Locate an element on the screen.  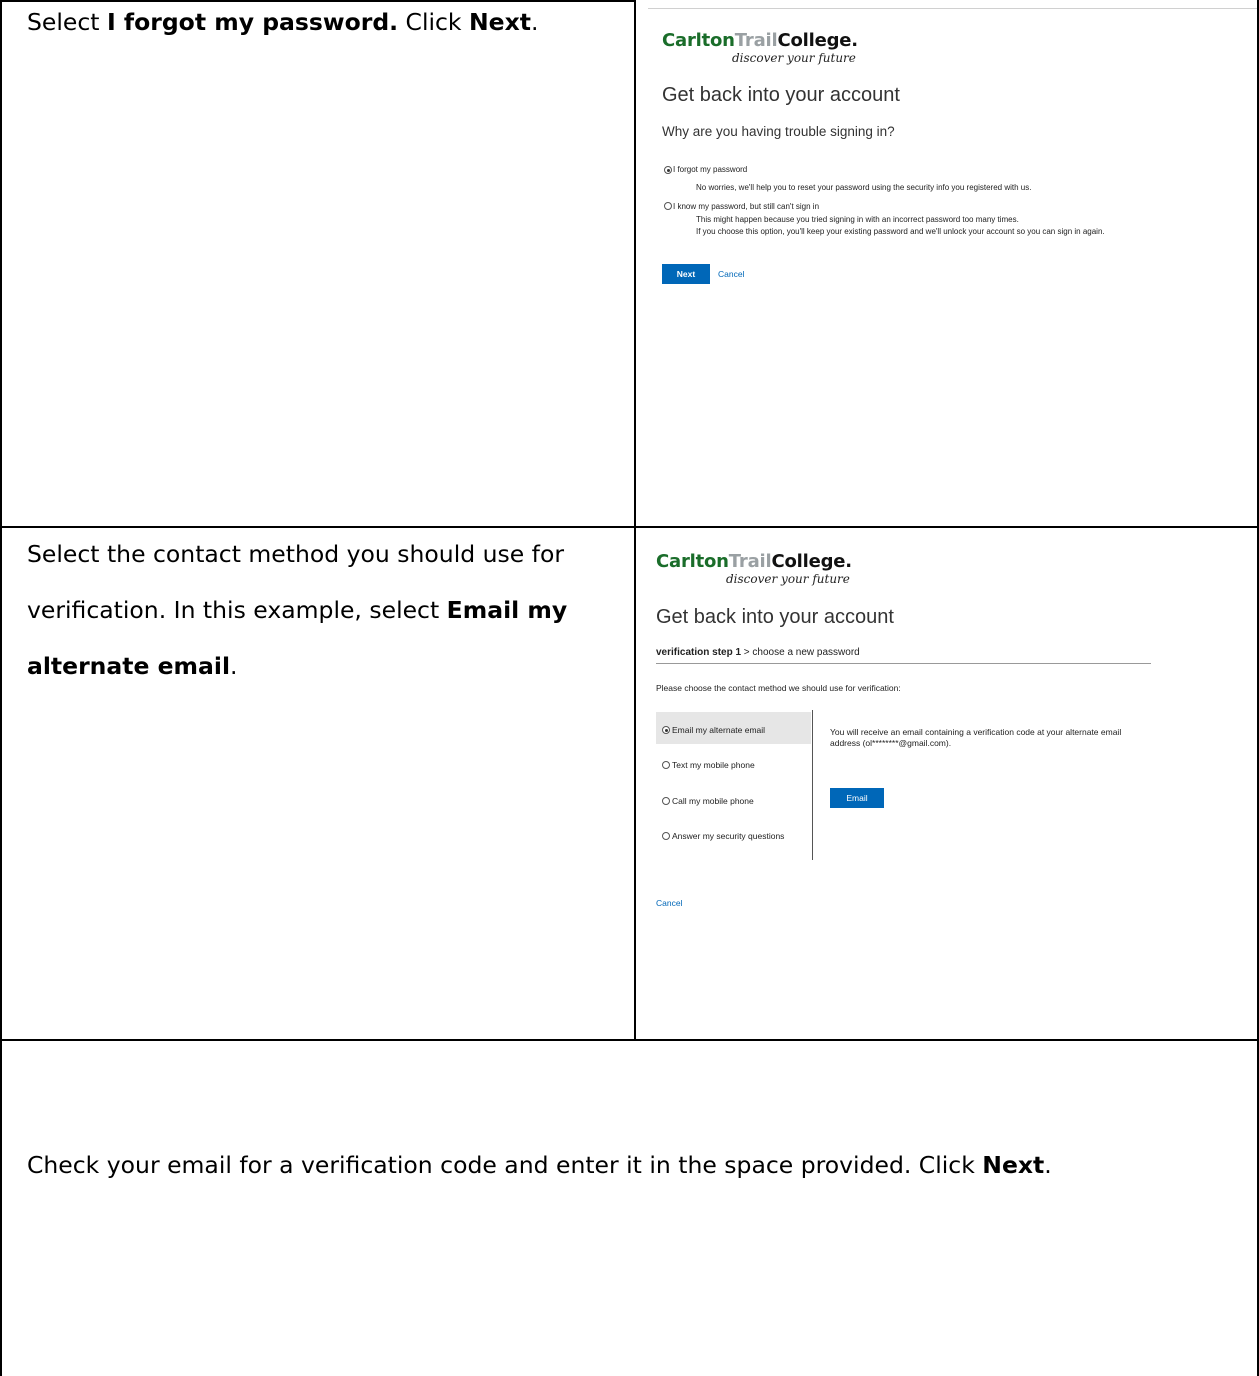
text-method-label: Text my mobile phone is located at coordinates (713, 765).